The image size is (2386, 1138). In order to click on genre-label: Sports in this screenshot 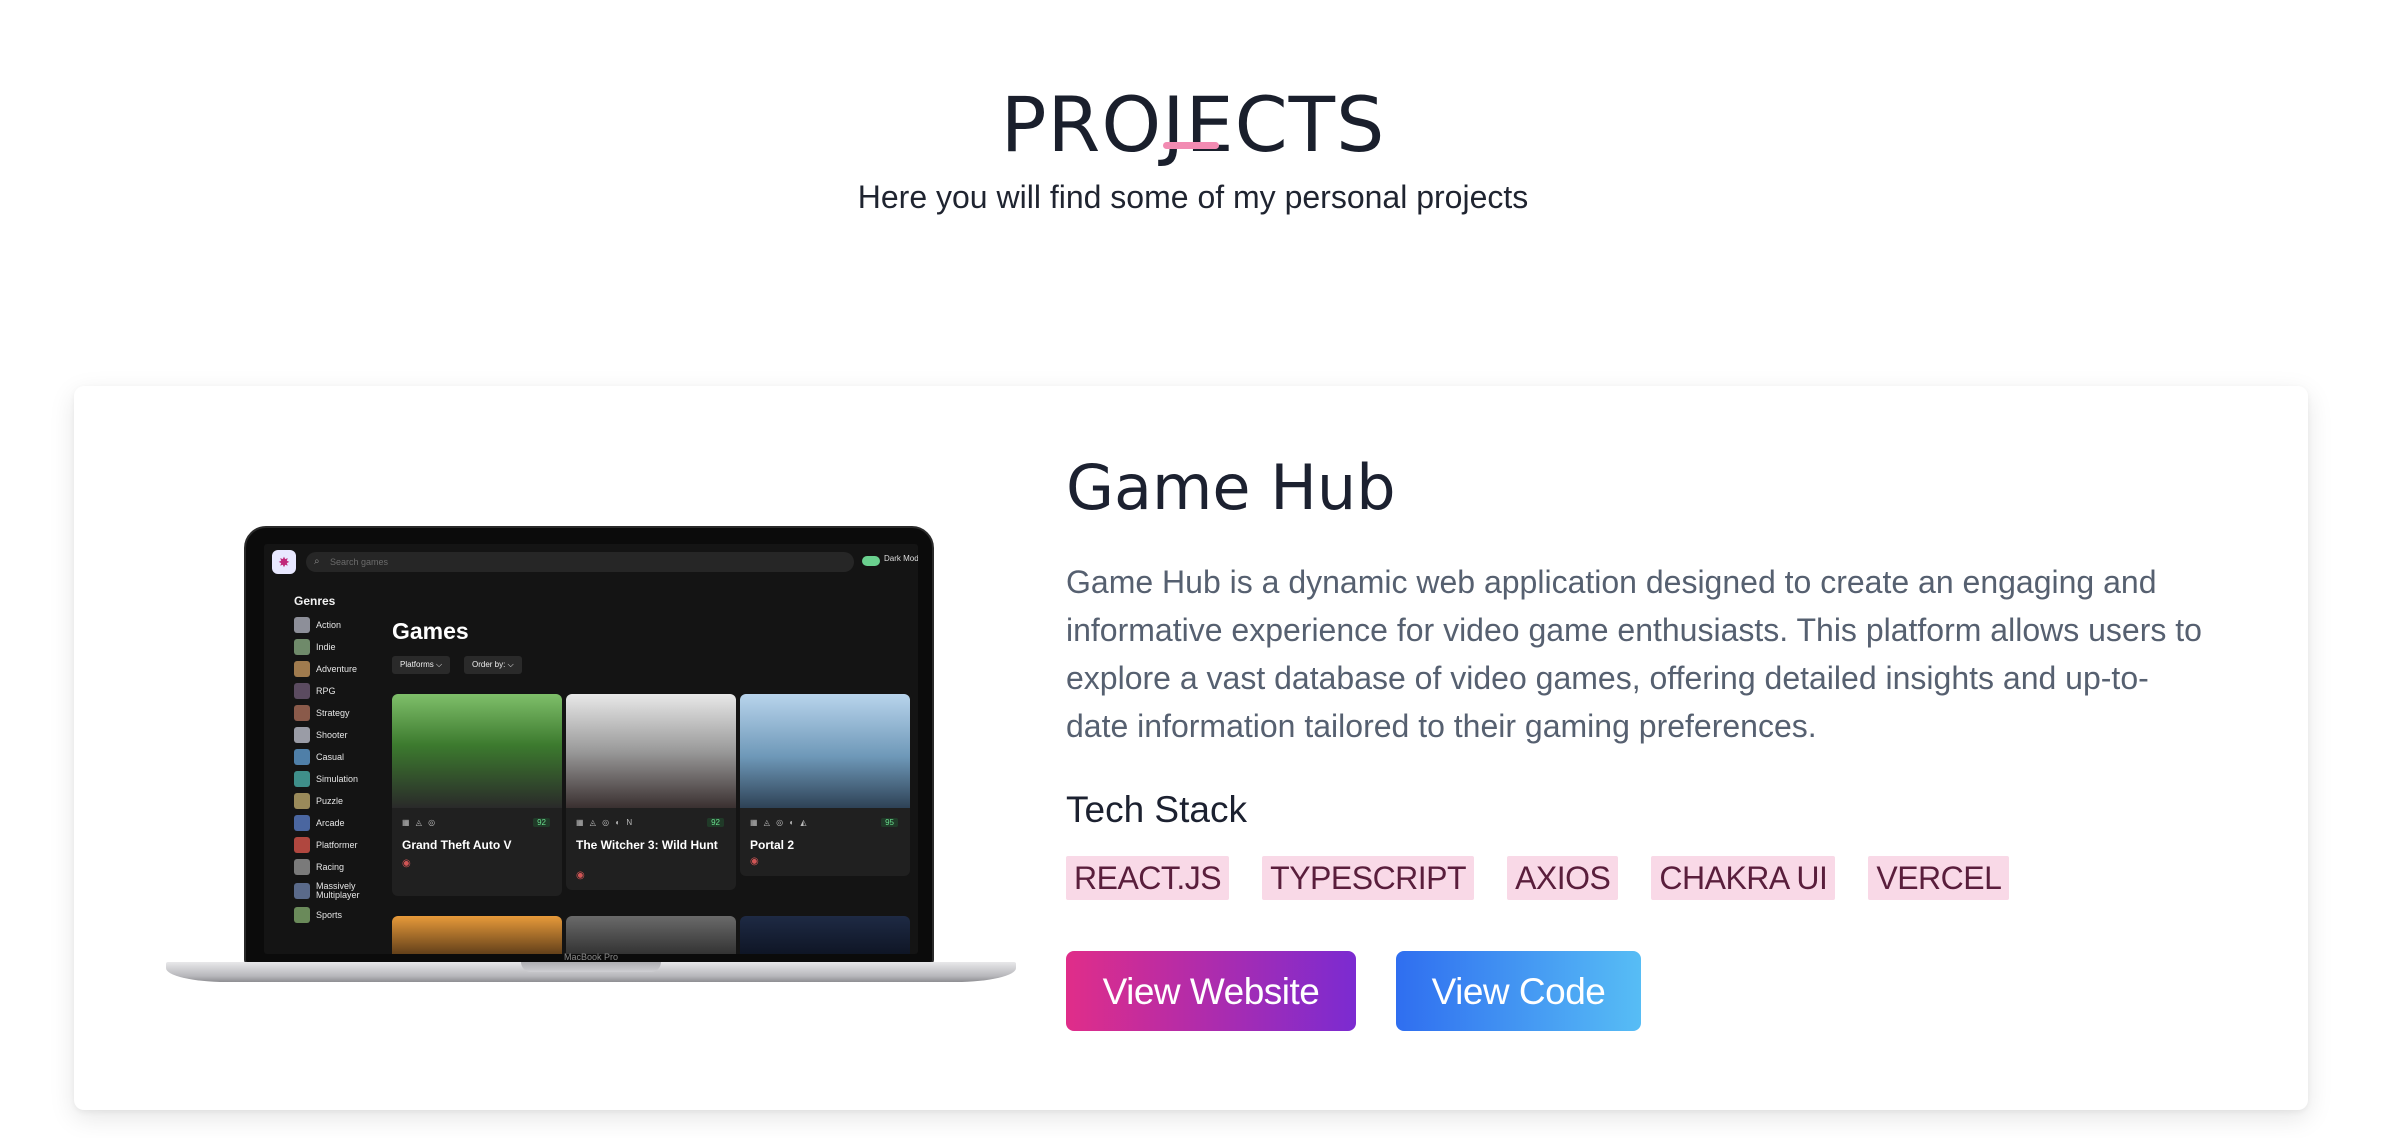, I will do `click(329, 914)`.